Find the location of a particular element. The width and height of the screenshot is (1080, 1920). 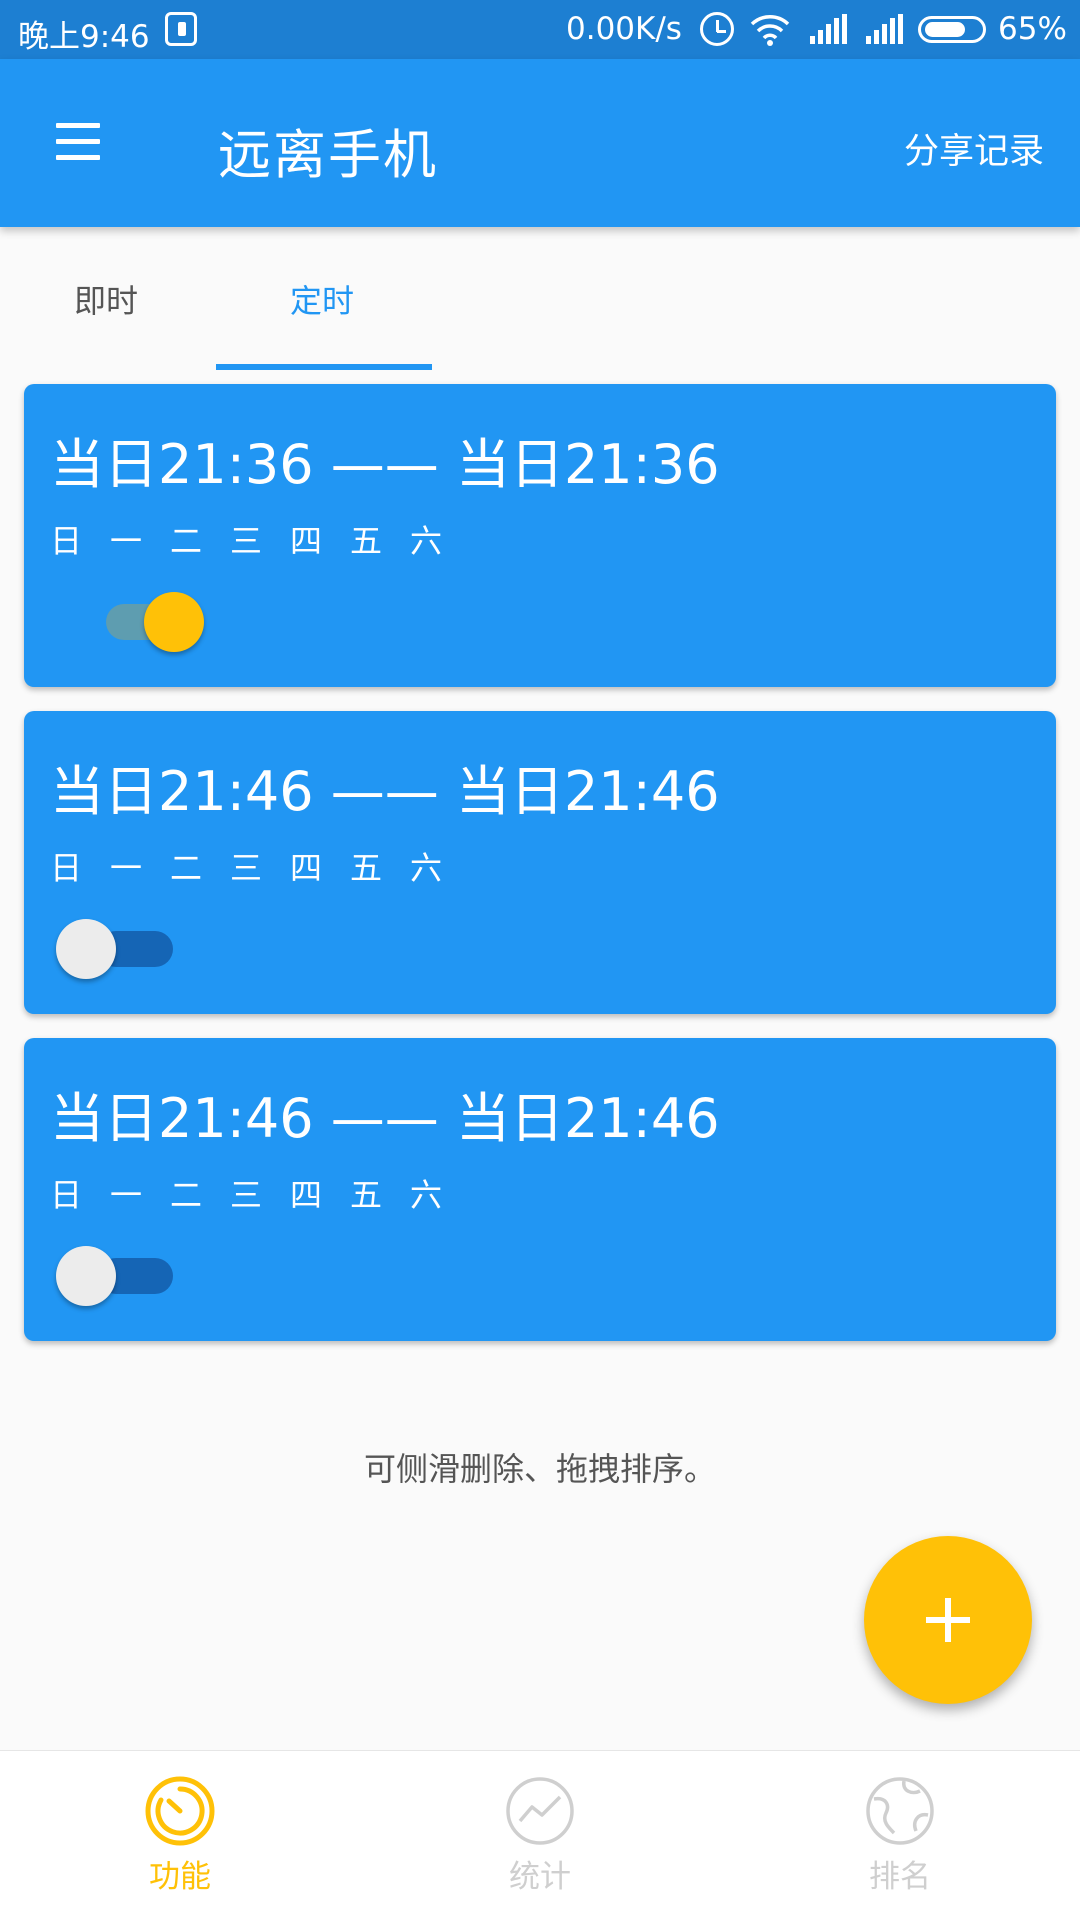

tab-indicator is located at coordinates (324, 367).